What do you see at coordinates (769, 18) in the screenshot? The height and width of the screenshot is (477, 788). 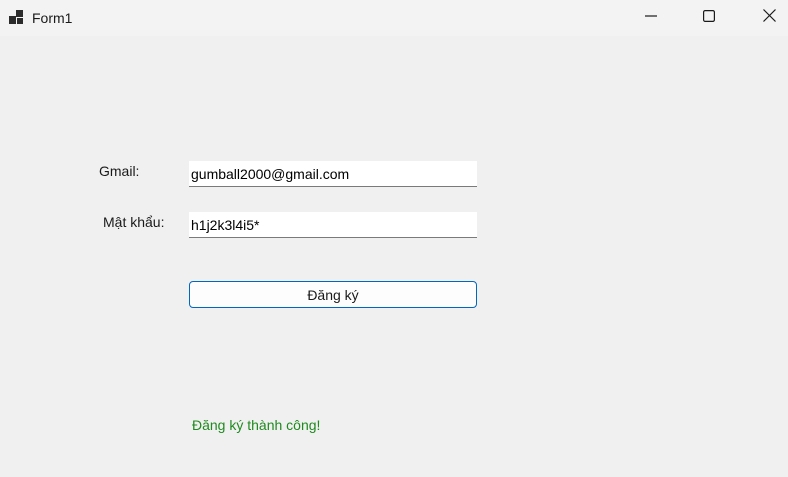 I see `close-icon` at bounding box center [769, 18].